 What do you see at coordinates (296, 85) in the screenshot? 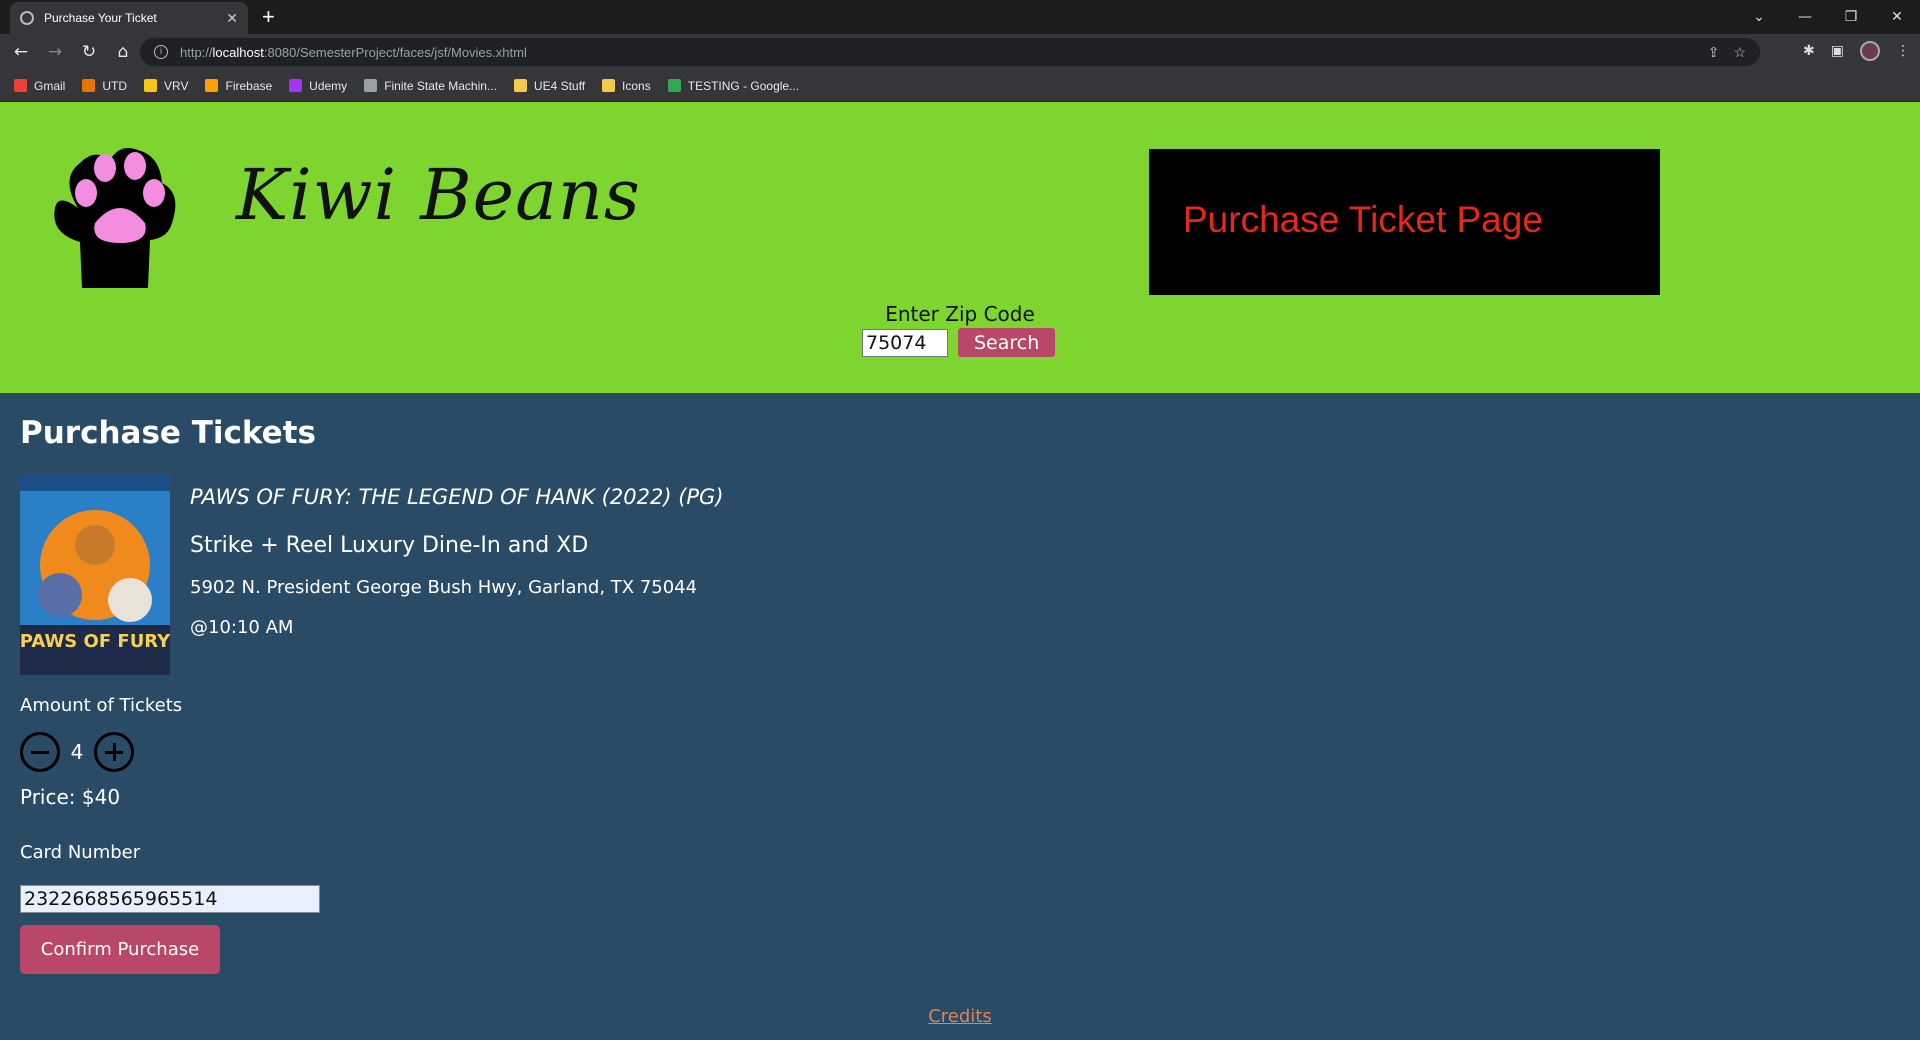
I see `udemy-icon` at bounding box center [296, 85].